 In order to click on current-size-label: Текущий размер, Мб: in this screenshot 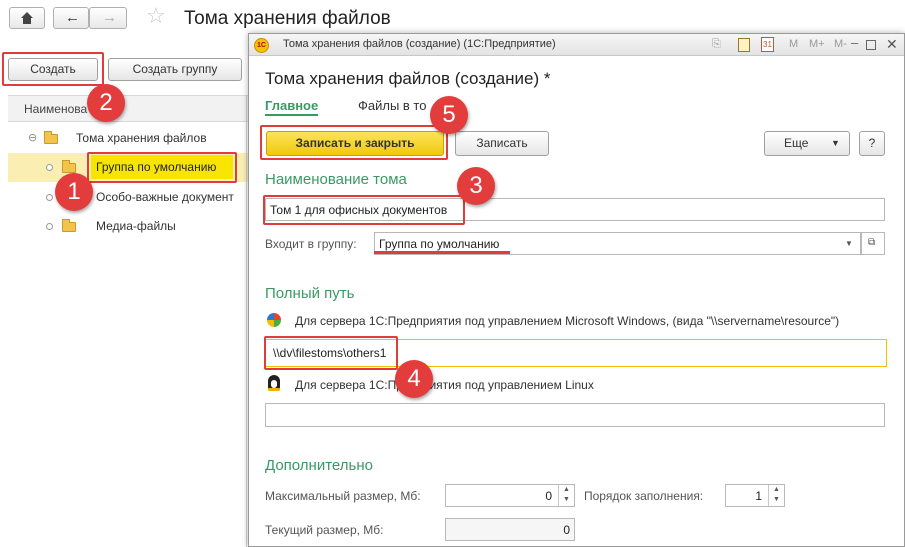, I will do `click(324, 530)`.